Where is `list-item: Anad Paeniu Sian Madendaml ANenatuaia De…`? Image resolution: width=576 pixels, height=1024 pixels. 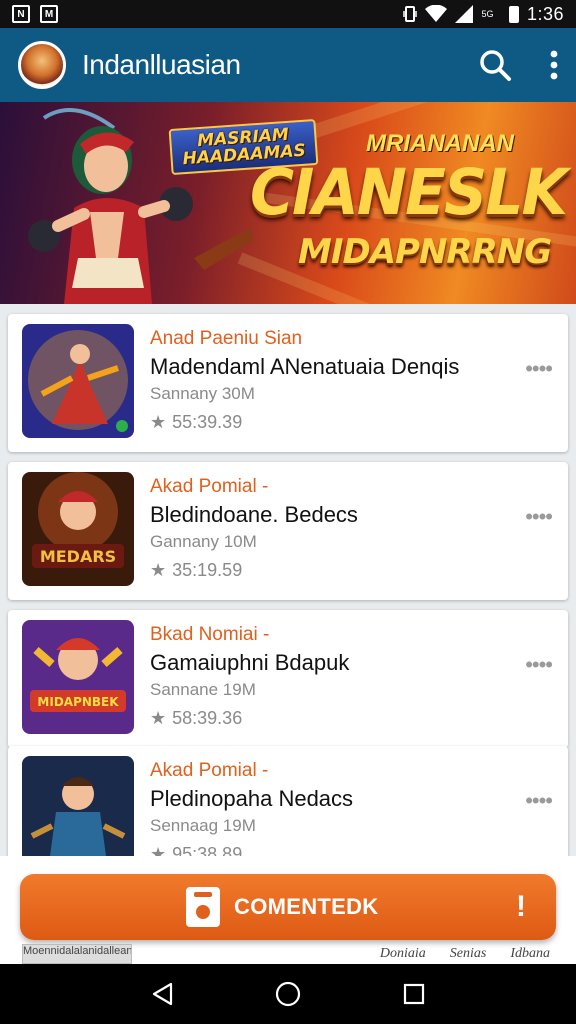
list-item: Anad Paeniu Sian Madendaml ANenatuaia De… is located at coordinates (288, 383).